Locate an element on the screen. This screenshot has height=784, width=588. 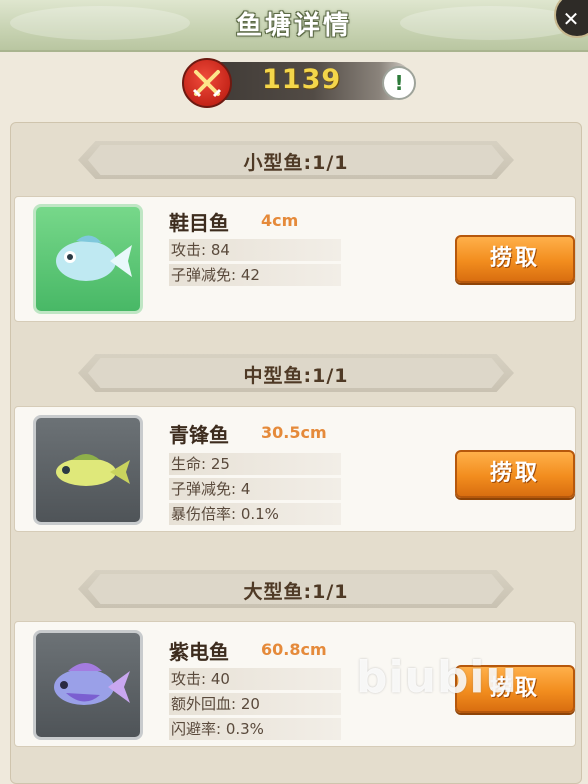
fish-name: 紫电鱼 is located at coordinates (199, 652).